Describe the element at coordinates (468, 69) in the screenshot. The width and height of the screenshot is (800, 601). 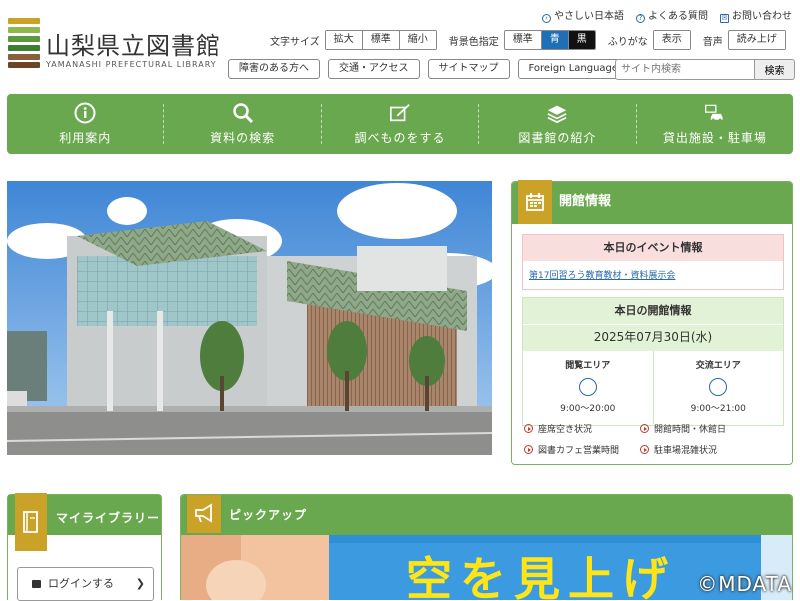
I see `sitemap-link: サイトマップ` at that location.